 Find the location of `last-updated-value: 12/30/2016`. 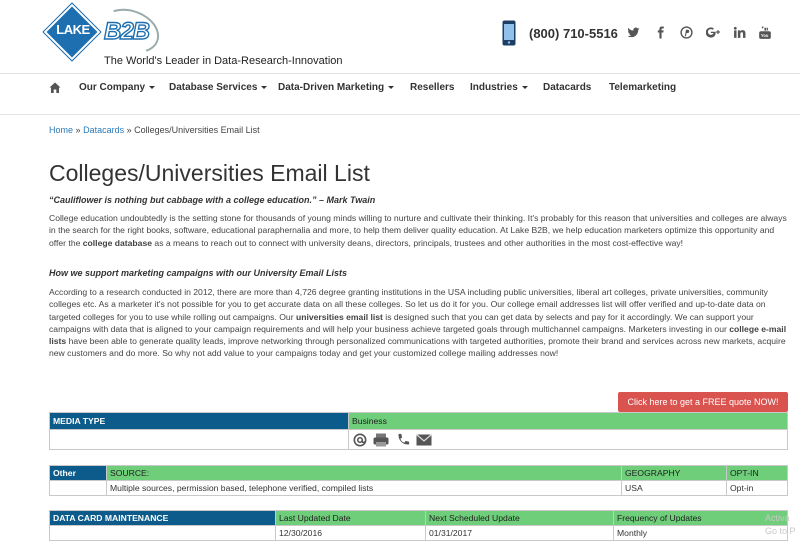

last-updated-value: 12/30/2016 is located at coordinates (350, 533).